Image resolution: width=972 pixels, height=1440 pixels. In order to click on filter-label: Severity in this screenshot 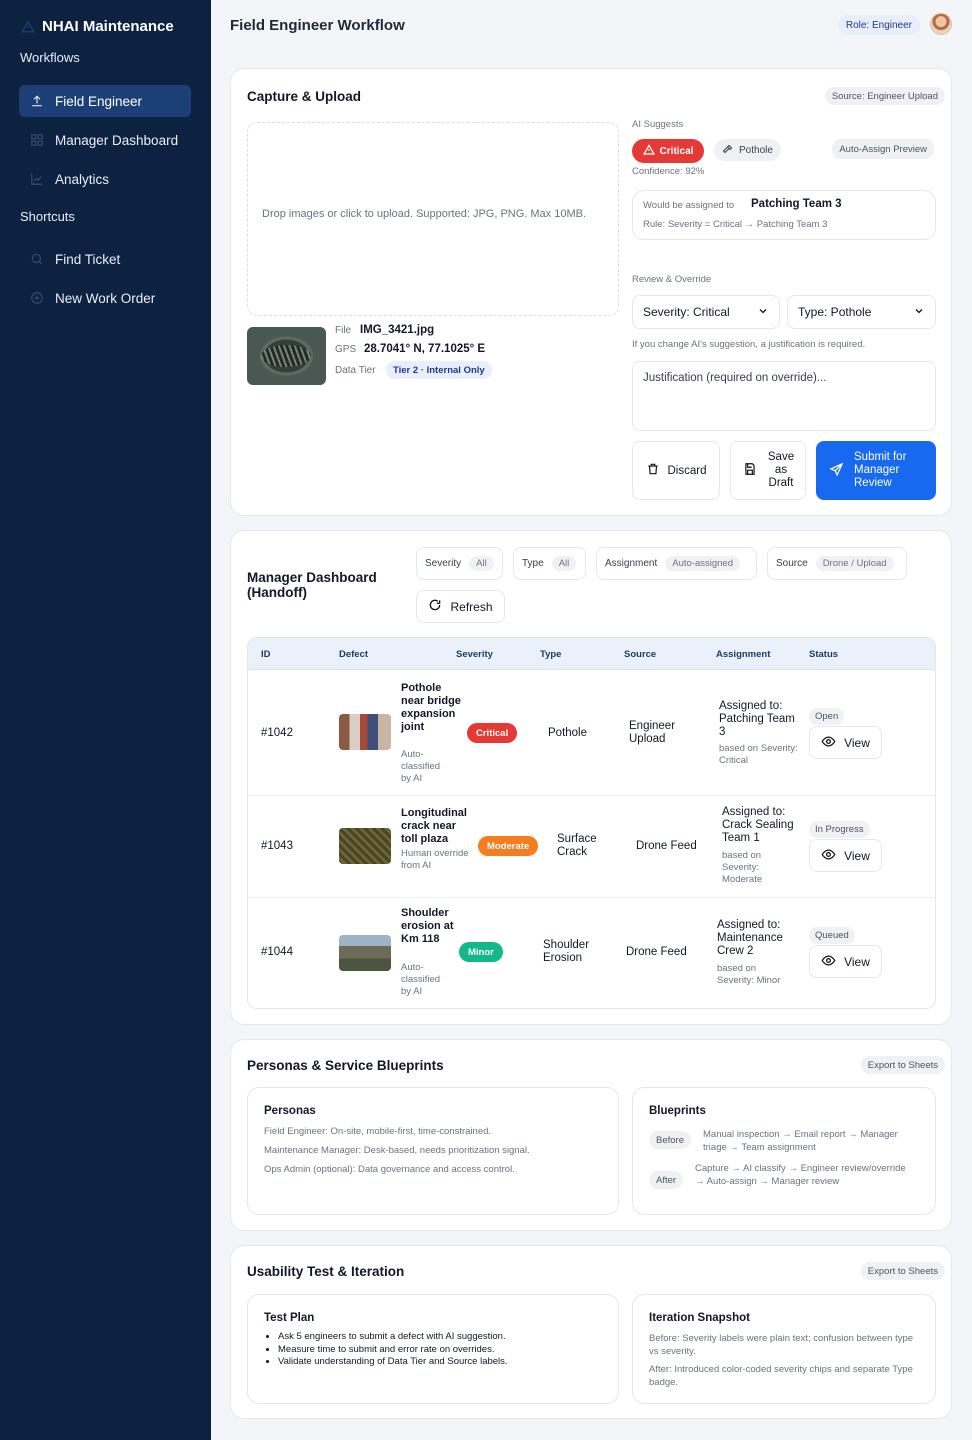, I will do `click(443, 563)`.